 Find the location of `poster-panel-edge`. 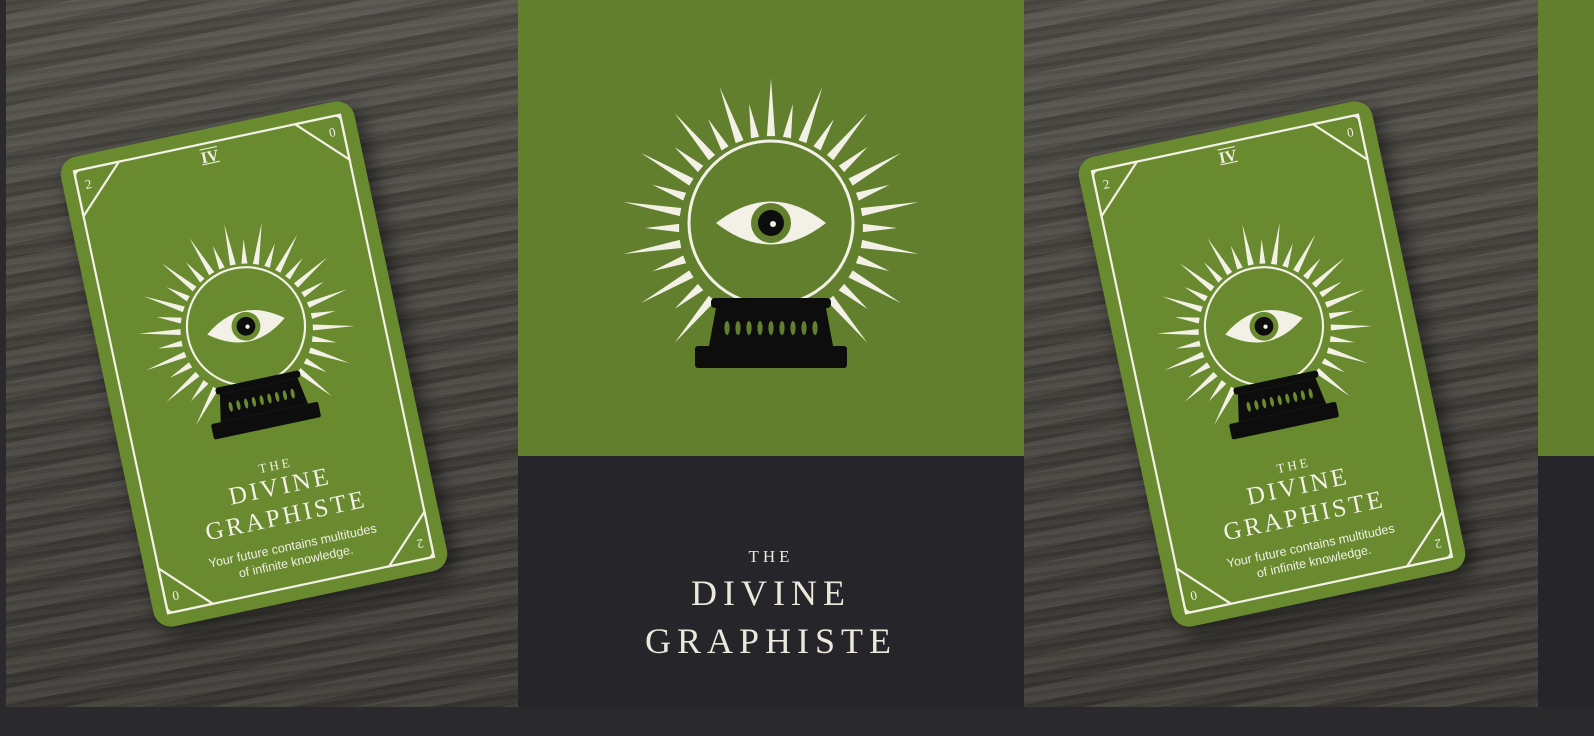

poster-panel-edge is located at coordinates (1566, 353).